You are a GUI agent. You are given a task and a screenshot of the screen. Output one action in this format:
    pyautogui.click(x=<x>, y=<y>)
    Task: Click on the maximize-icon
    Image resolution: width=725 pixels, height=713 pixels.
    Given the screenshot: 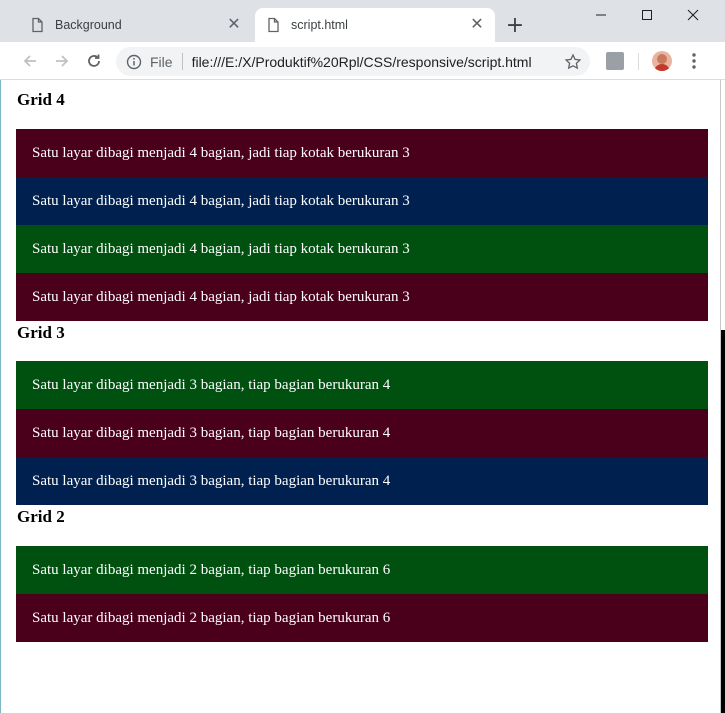 What is the action you would take?
    pyautogui.click(x=647, y=15)
    